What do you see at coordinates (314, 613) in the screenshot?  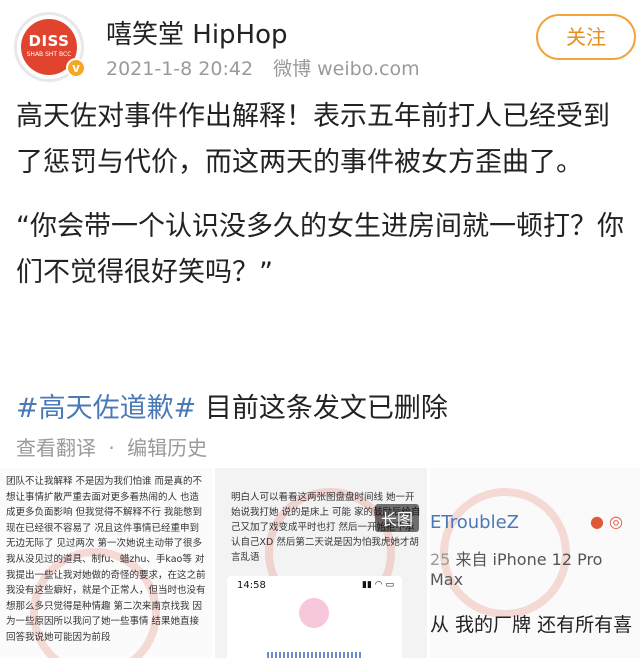 I see `chat-avatar-icon` at bounding box center [314, 613].